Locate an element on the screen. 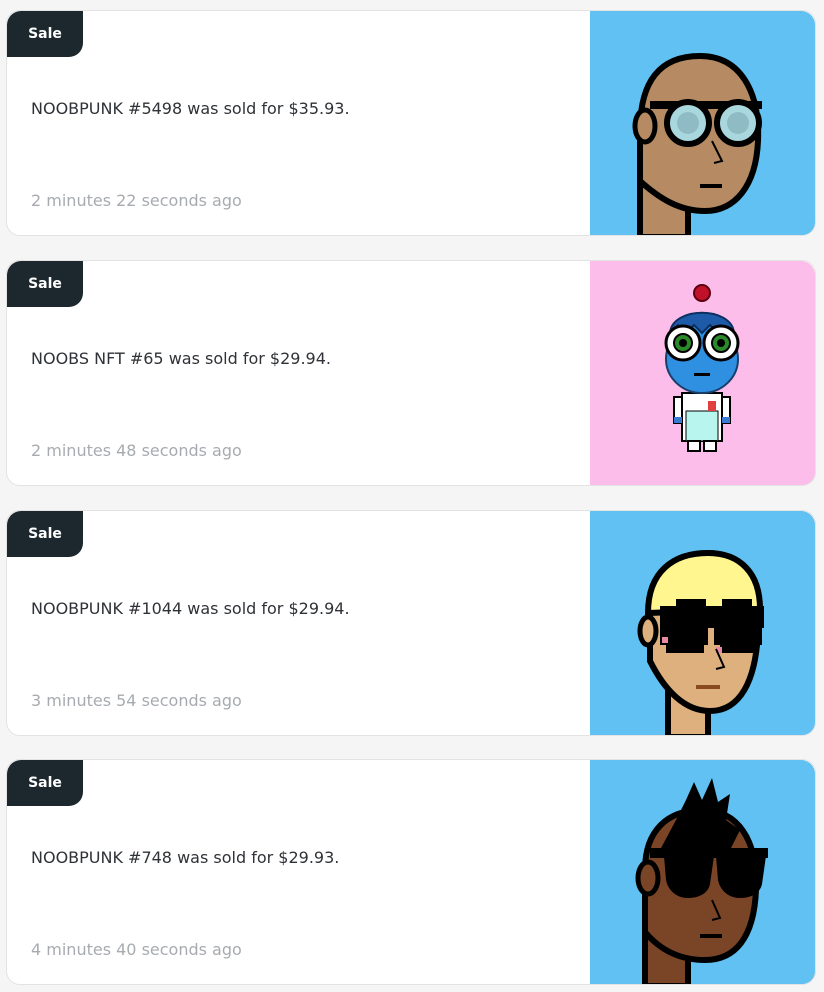  sale-message: NOOBPUNK #748 was sold for $29.93. is located at coordinates (185, 857).